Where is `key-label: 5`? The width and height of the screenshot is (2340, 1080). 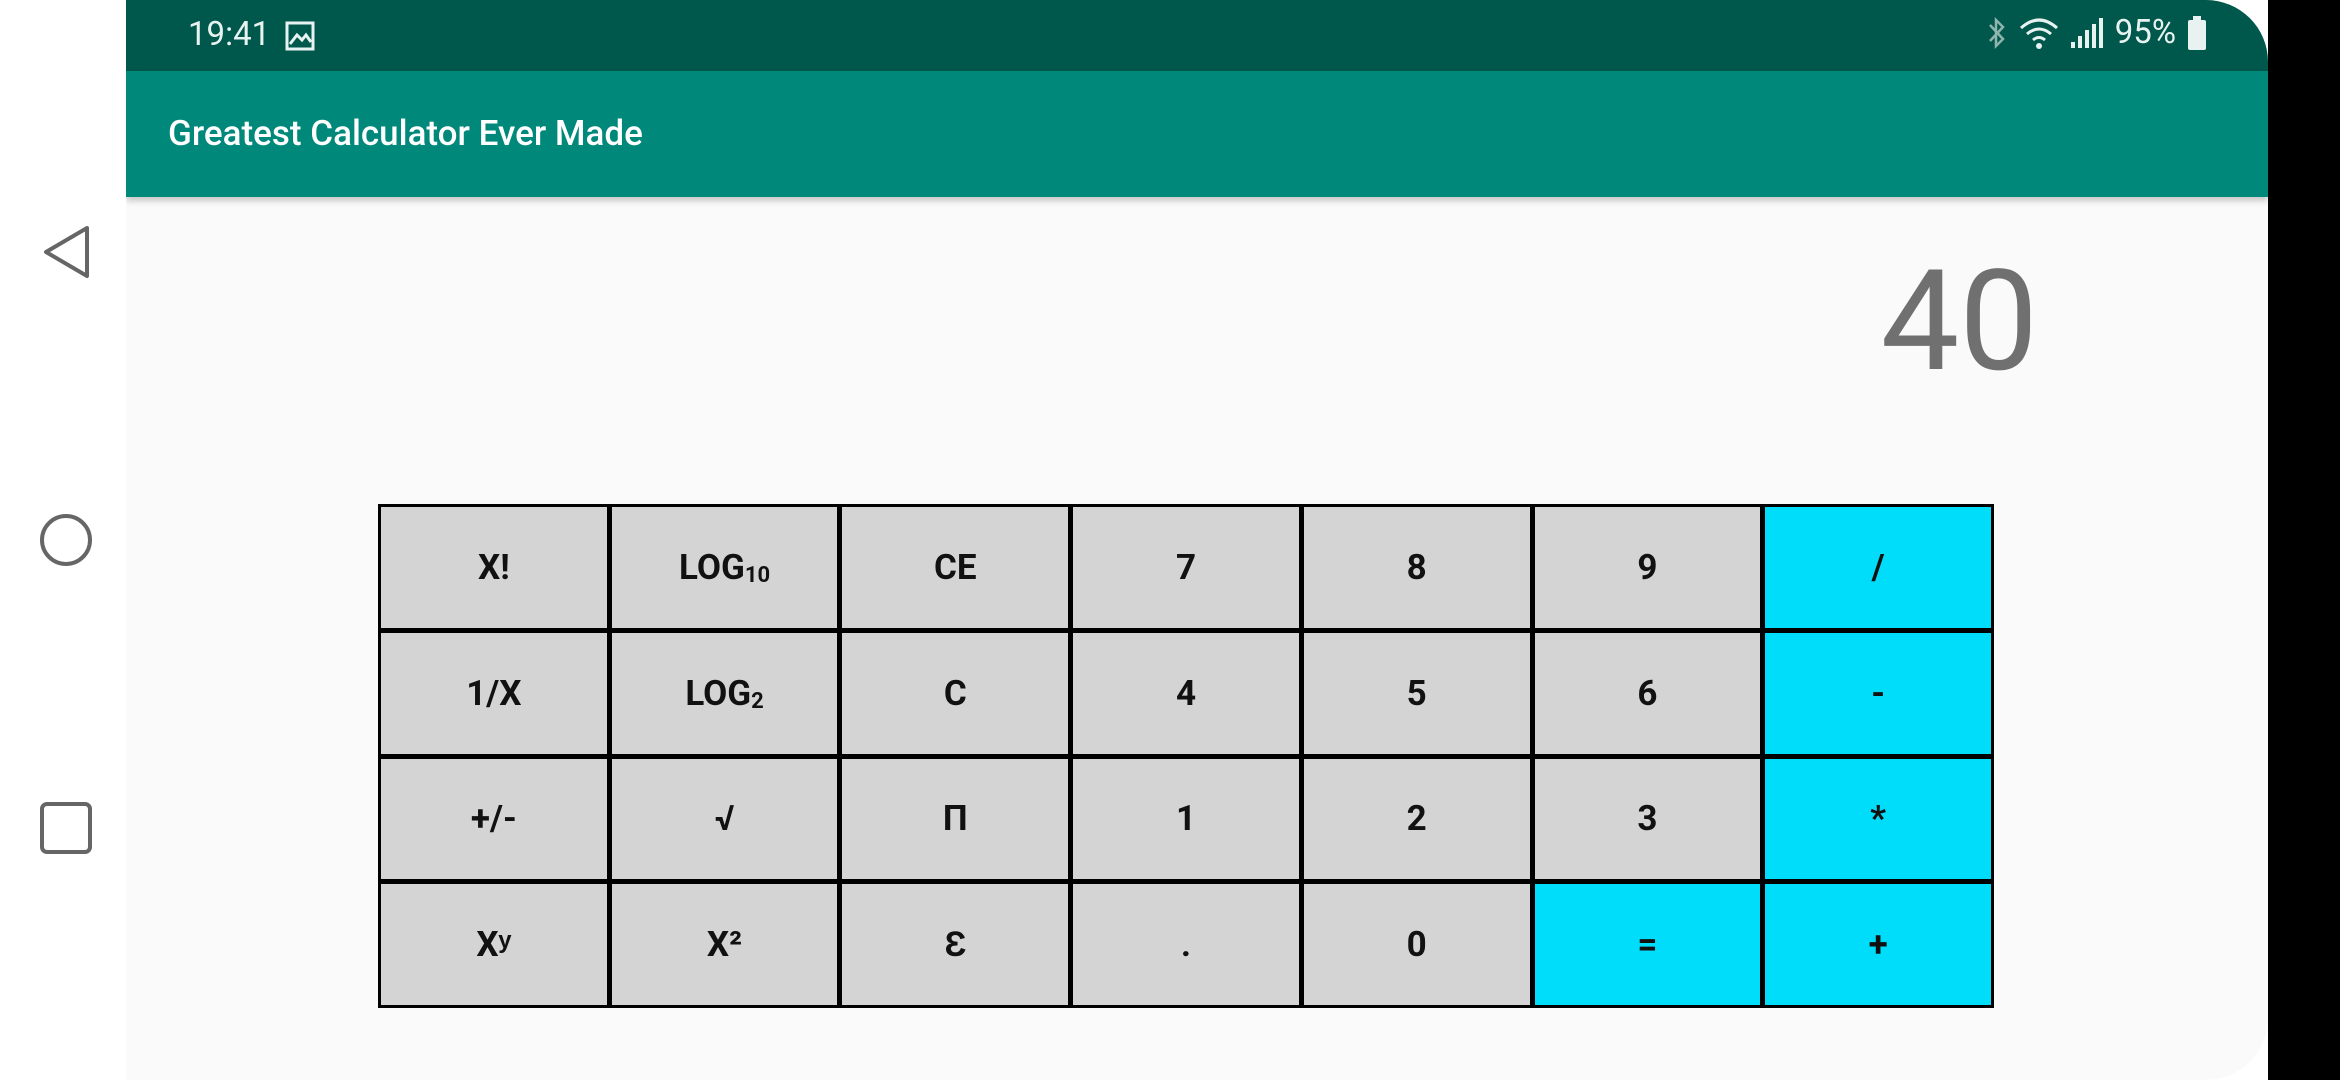 key-label: 5 is located at coordinates (1416, 693).